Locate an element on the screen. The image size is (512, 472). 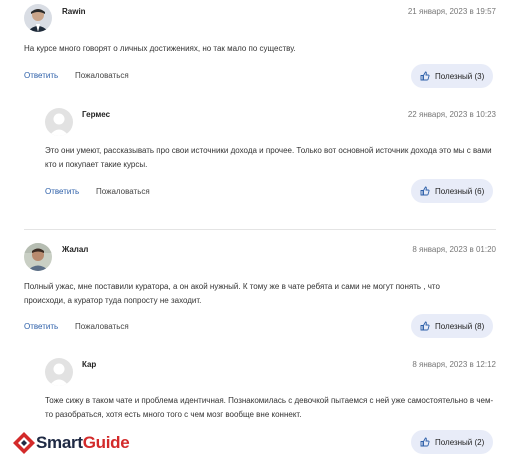
comment-divider is located at coordinates (260, 229).